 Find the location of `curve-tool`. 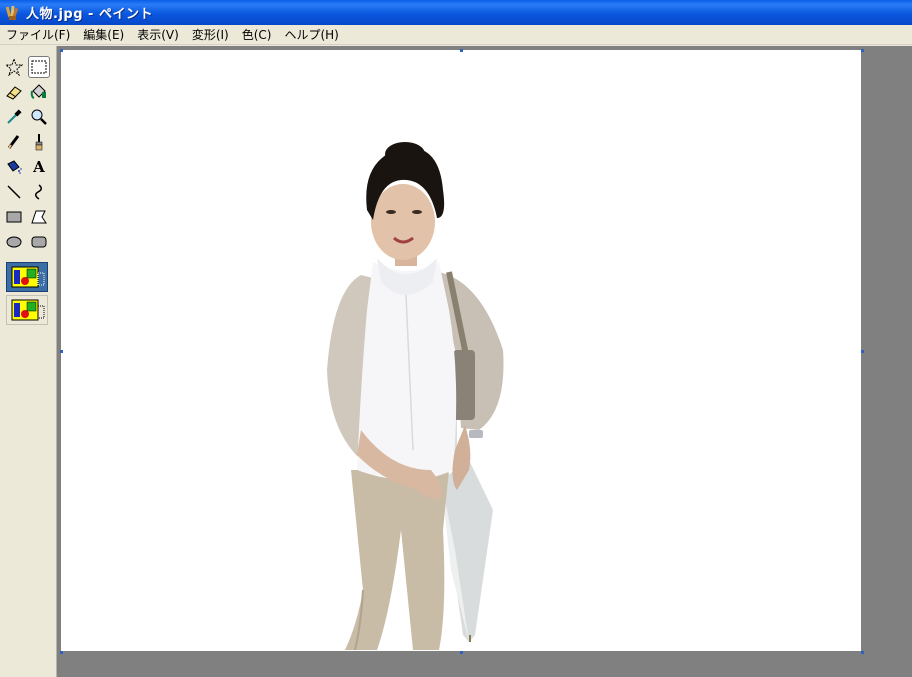

curve-tool is located at coordinates (39, 192).